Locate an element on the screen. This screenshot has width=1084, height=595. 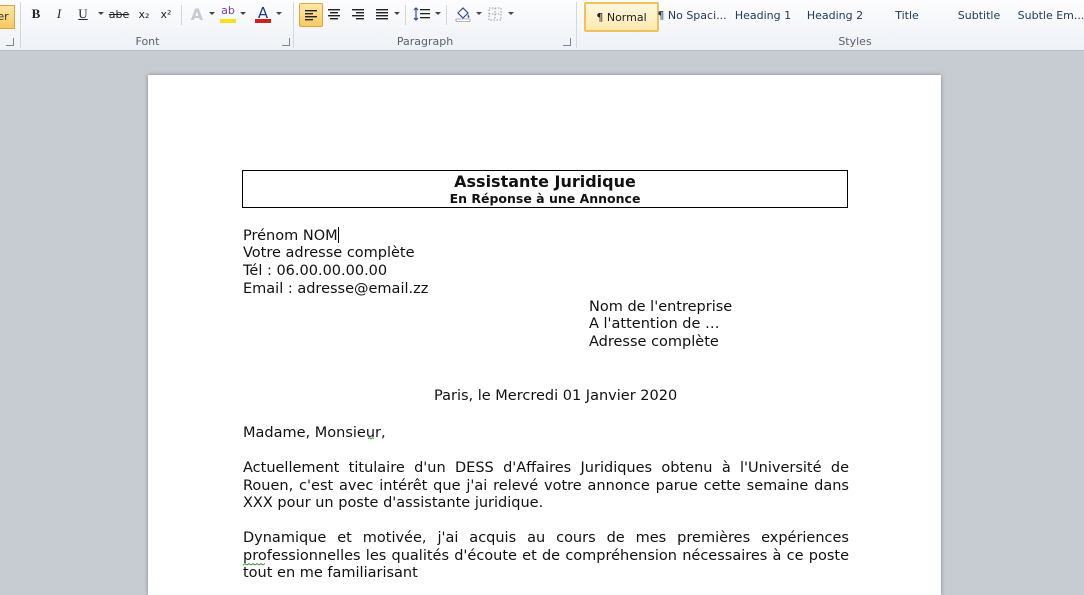
sender-email: Email : adresse@email.zz is located at coordinates (335, 289).